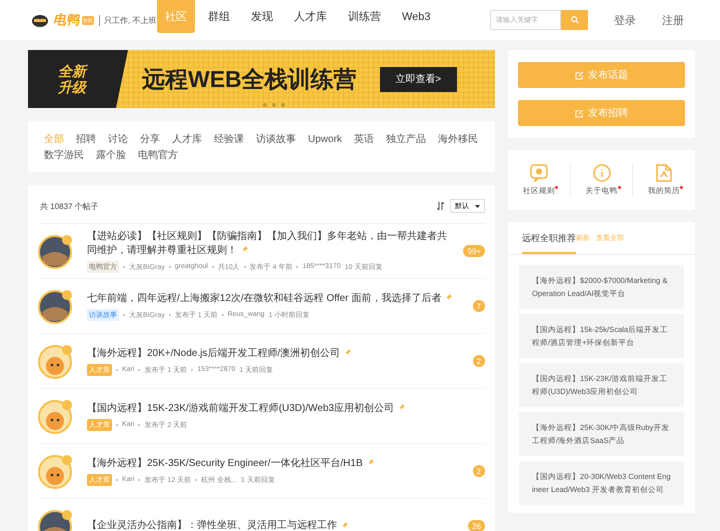  Describe the element at coordinates (261, 514) in the screenshot. I see `post-row: 【企业灵活办公指南】：弹性坐班、灵活用工与远程工作 26` at that location.